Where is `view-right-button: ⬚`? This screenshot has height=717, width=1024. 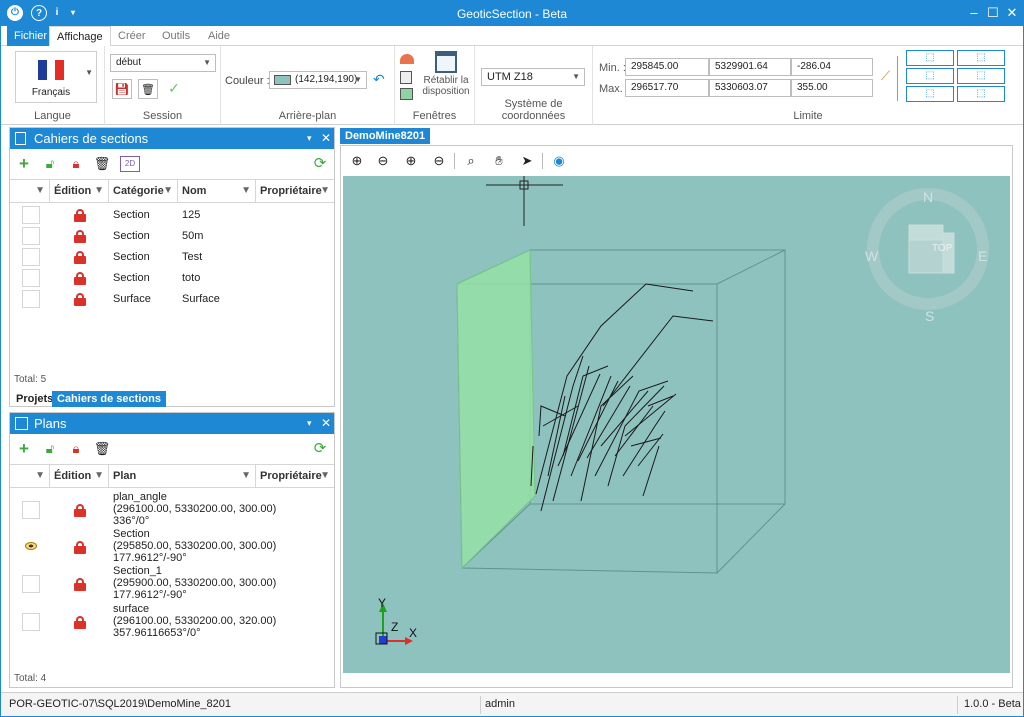 view-right-button: ⬚ is located at coordinates (981, 76).